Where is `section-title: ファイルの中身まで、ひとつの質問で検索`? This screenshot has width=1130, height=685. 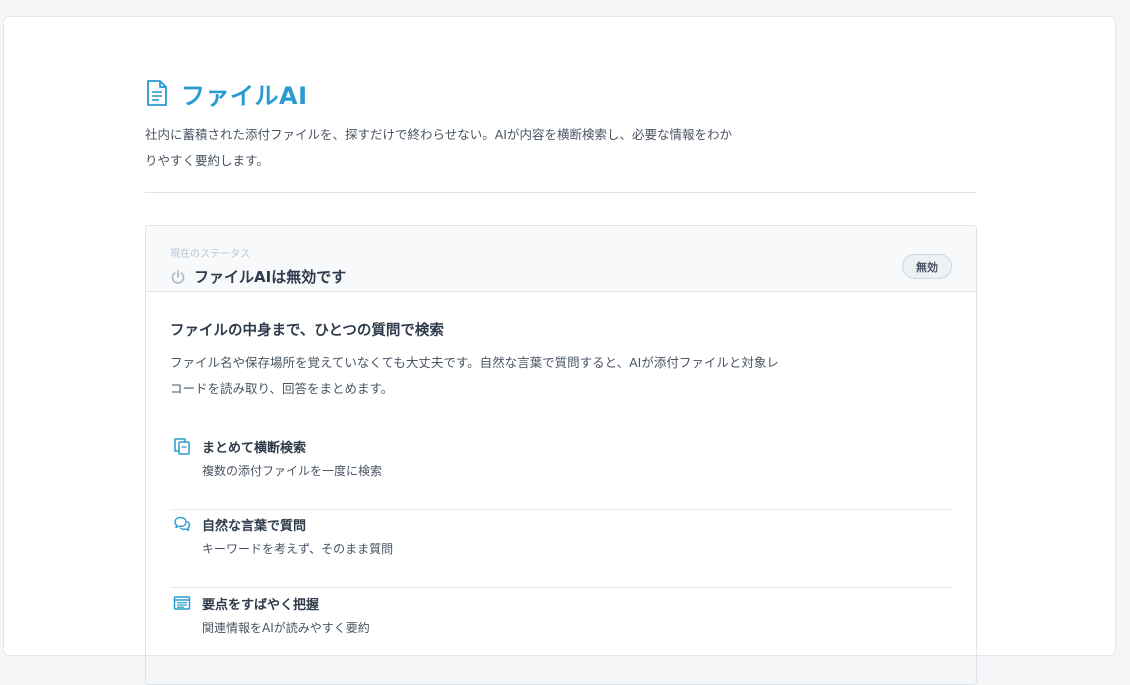
section-title: ファイルの中身まで、ひとつの質問で検索 is located at coordinates (307, 331).